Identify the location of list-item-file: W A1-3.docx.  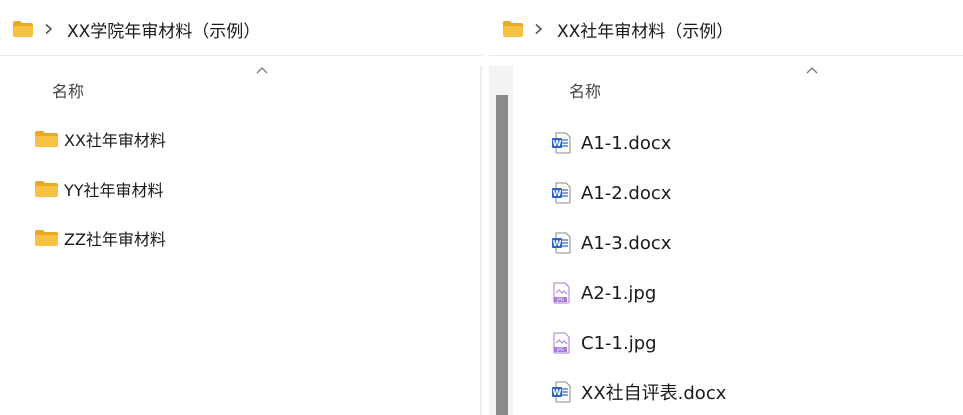
(611, 243).